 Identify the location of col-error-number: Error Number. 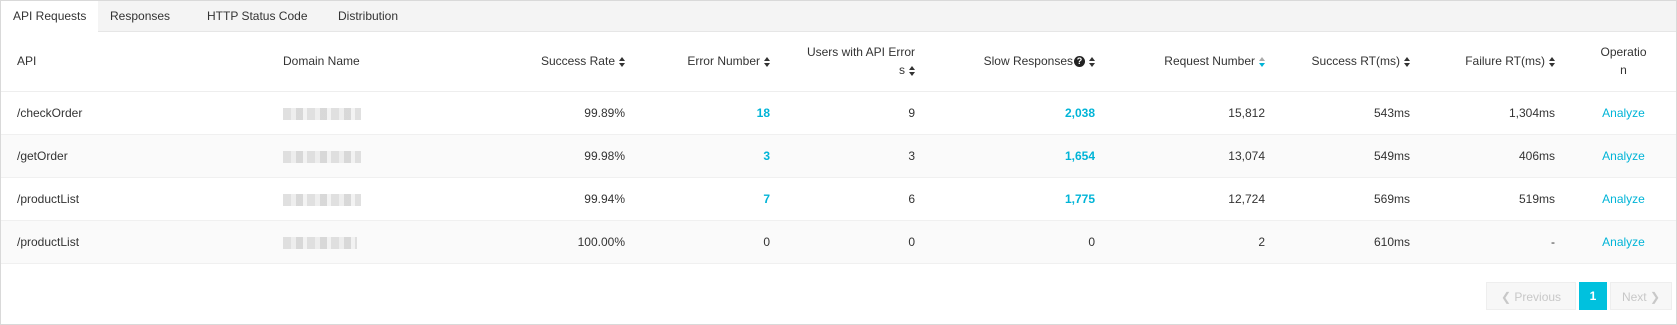
(713, 61).